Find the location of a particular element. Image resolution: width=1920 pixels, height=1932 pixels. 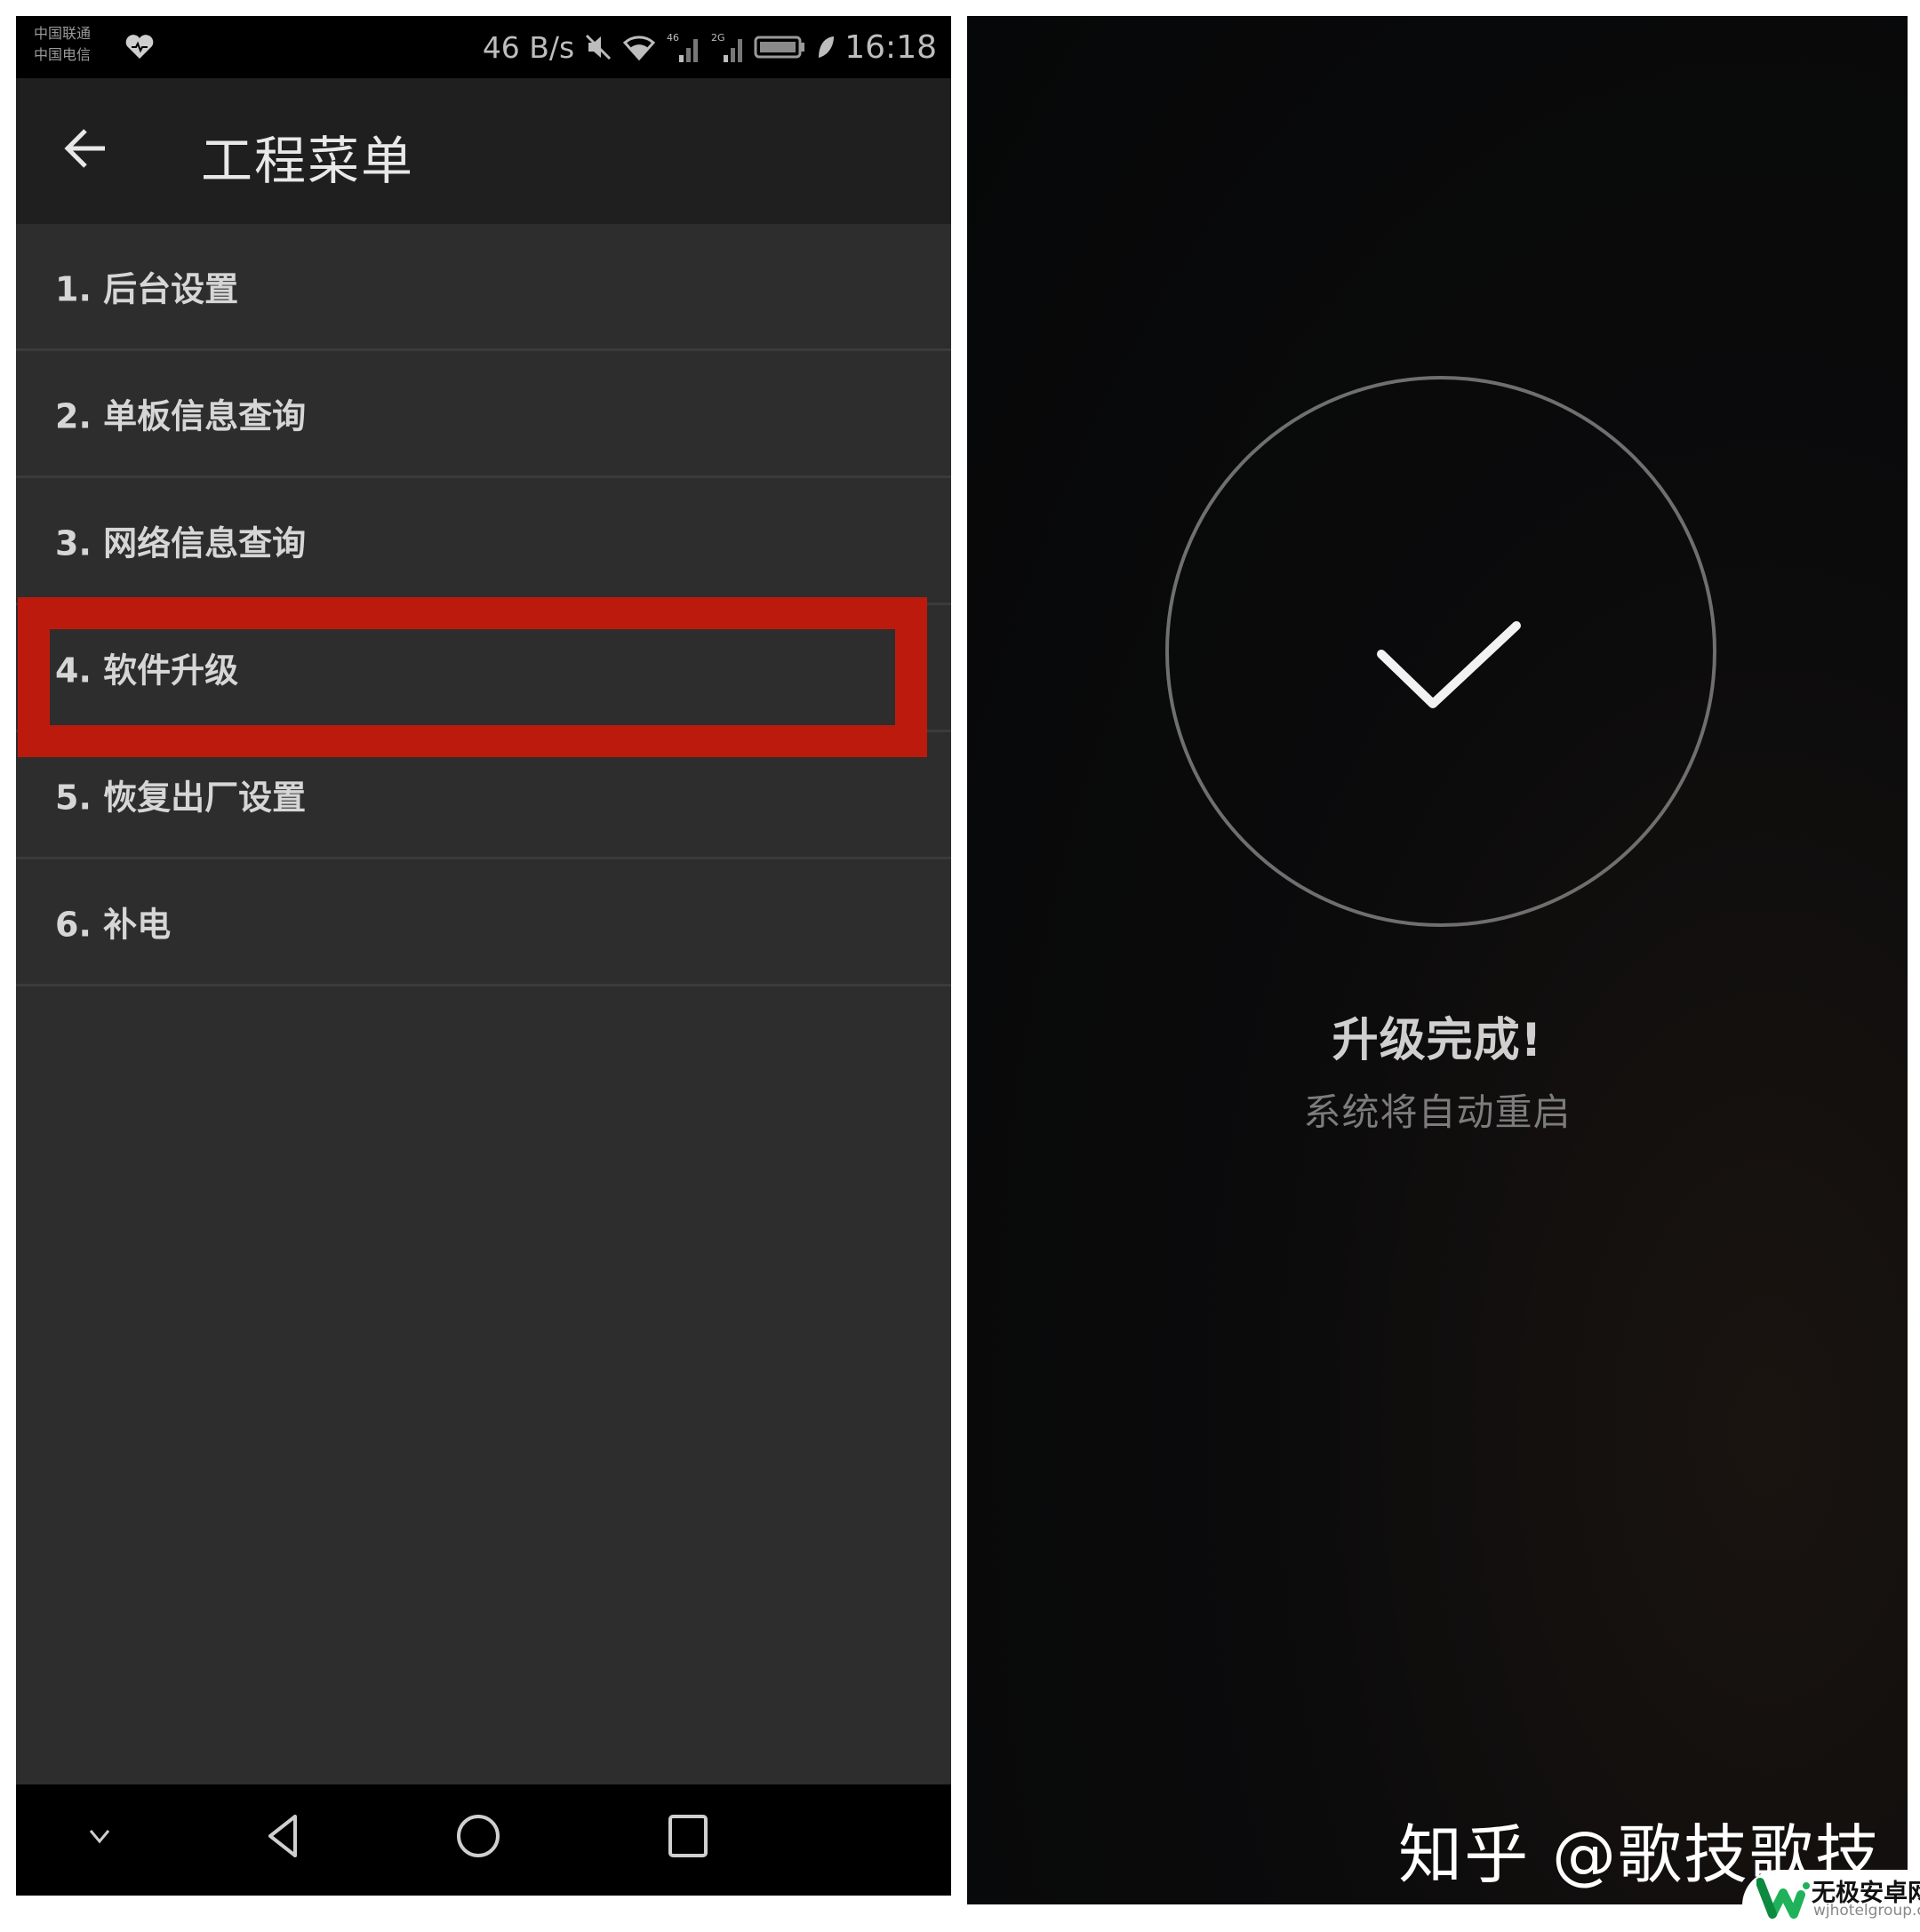

clock: 16:18 is located at coordinates (890, 47).